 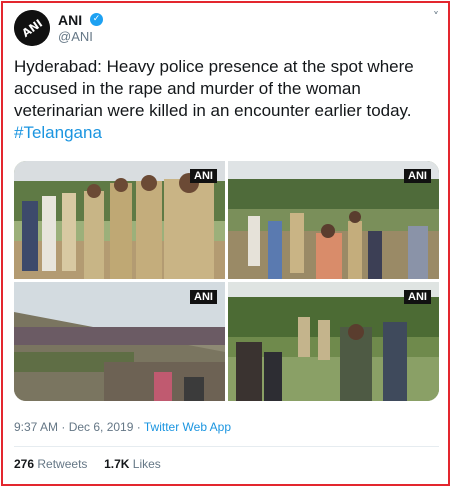 I want to click on tweet-metadata: 9:37 AM · Dec 6, 2019 · Twitter Web App, so click(x=122, y=427).